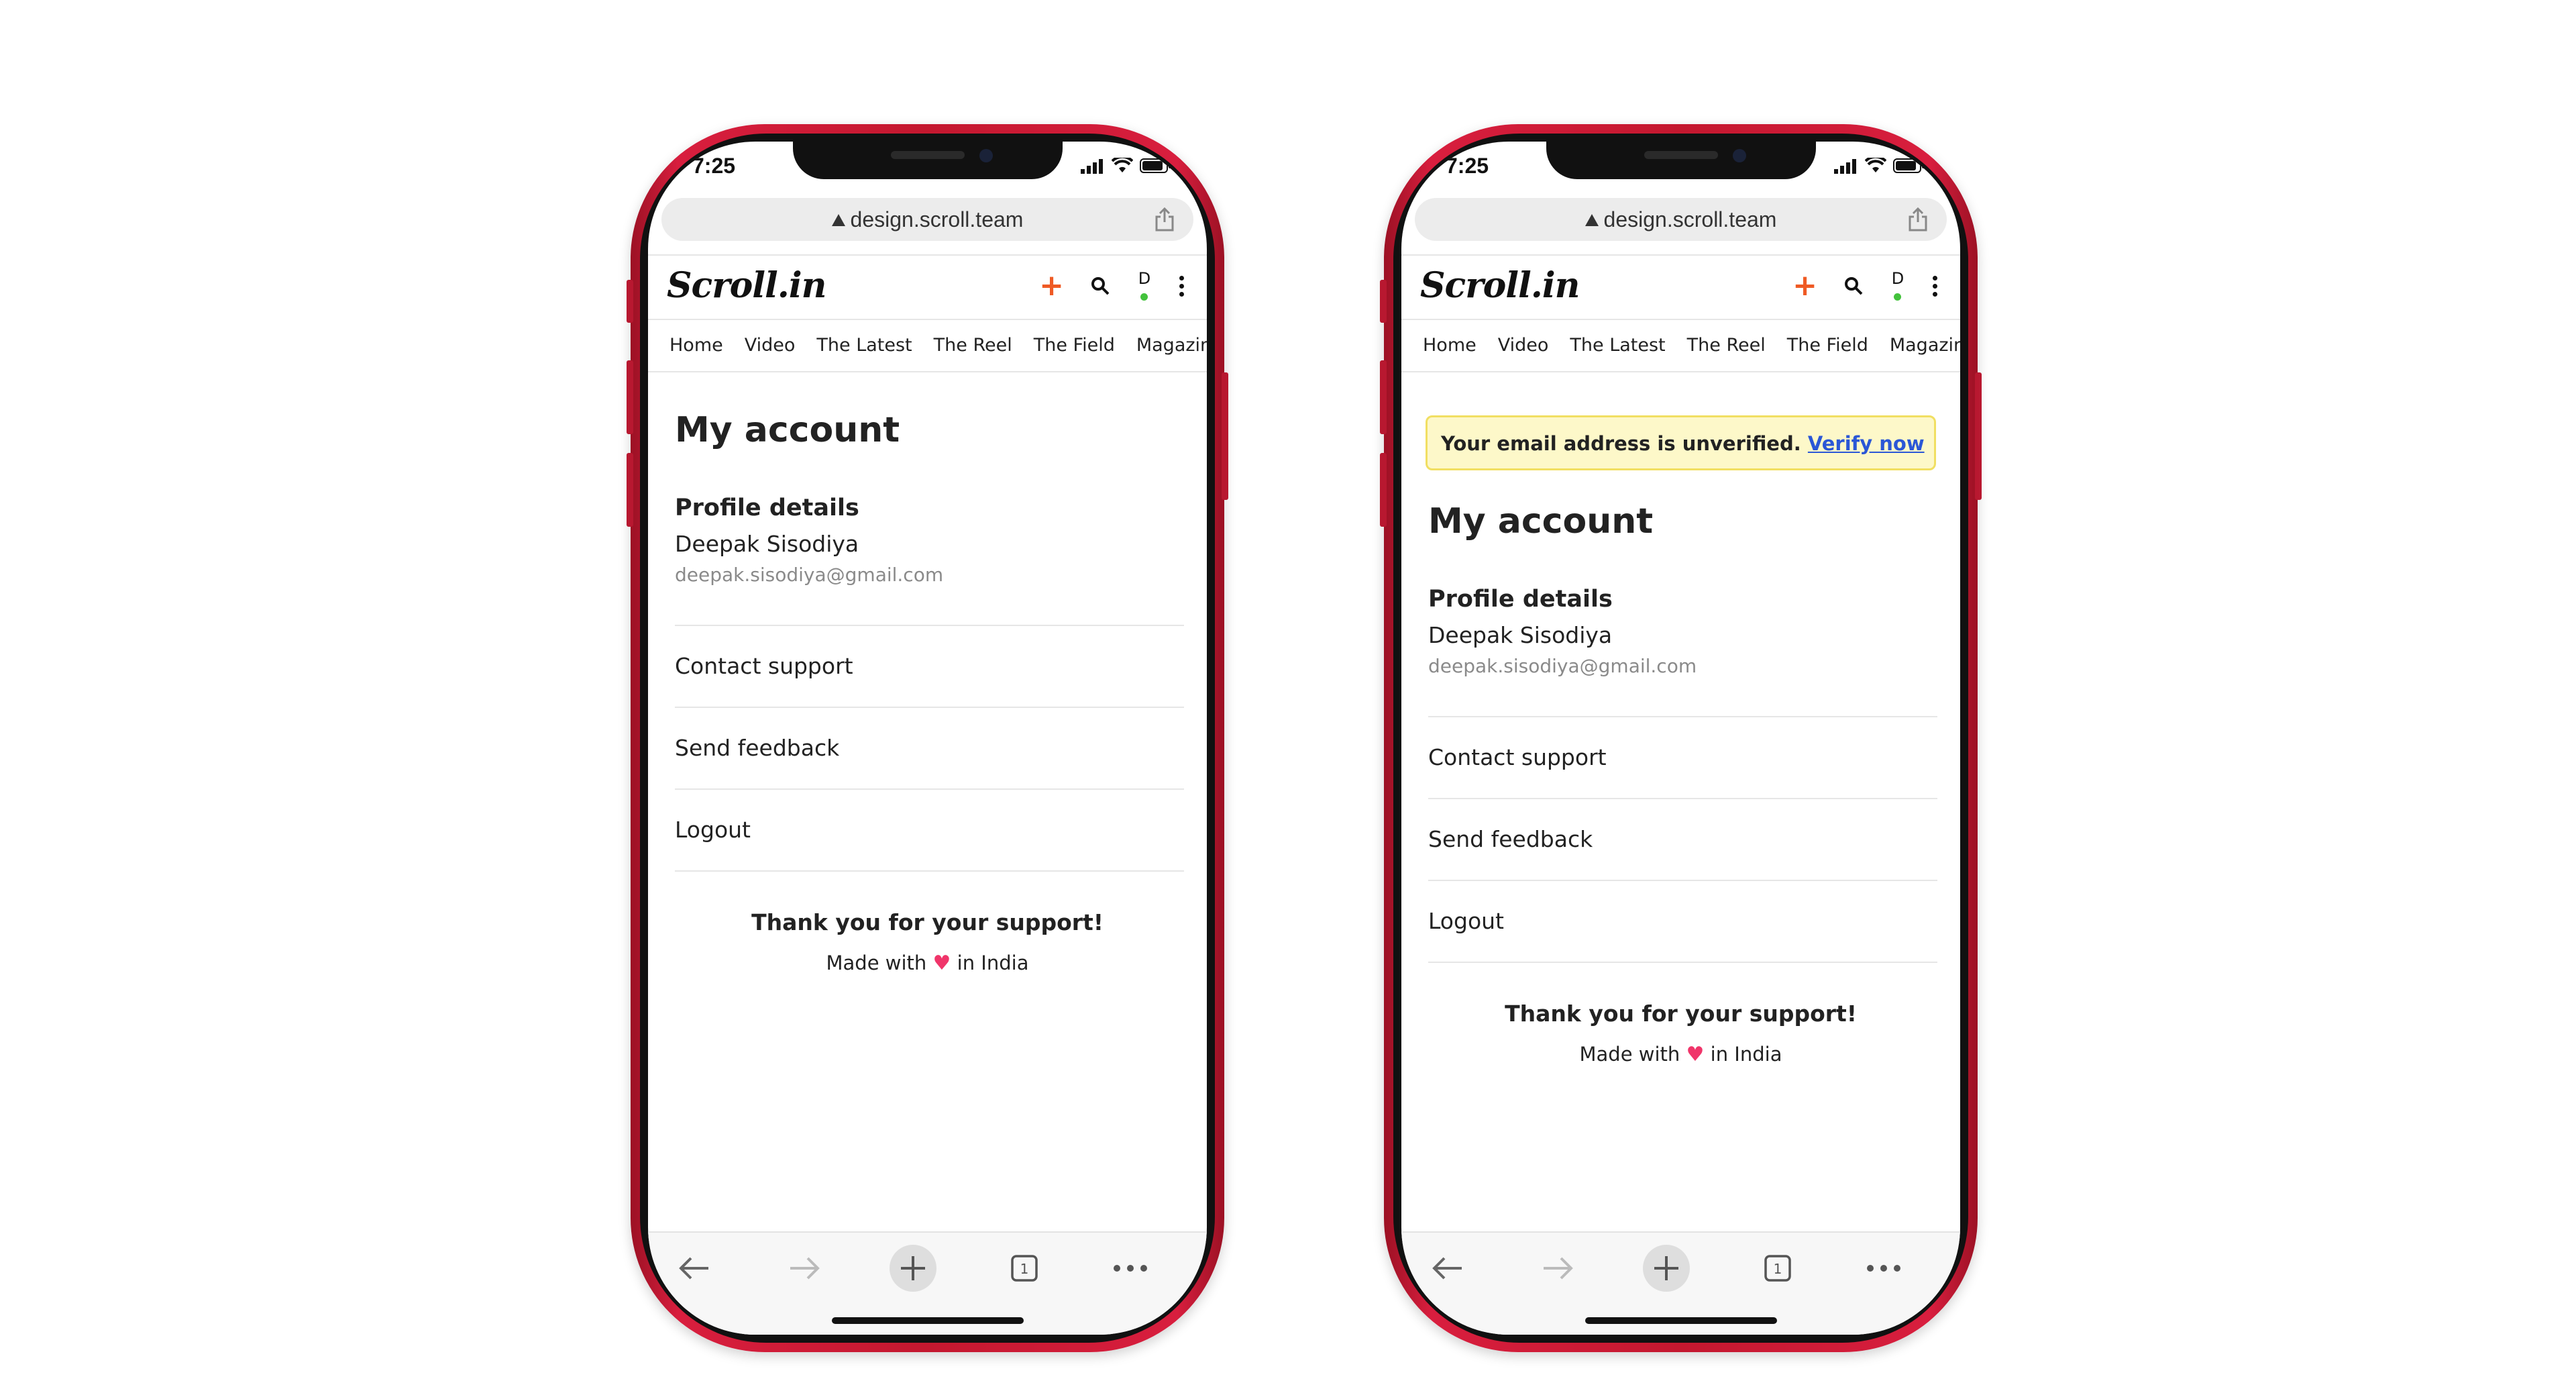 The width and height of the screenshot is (2576, 1385). I want to click on heart-icon: ♥, so click(941, 963).